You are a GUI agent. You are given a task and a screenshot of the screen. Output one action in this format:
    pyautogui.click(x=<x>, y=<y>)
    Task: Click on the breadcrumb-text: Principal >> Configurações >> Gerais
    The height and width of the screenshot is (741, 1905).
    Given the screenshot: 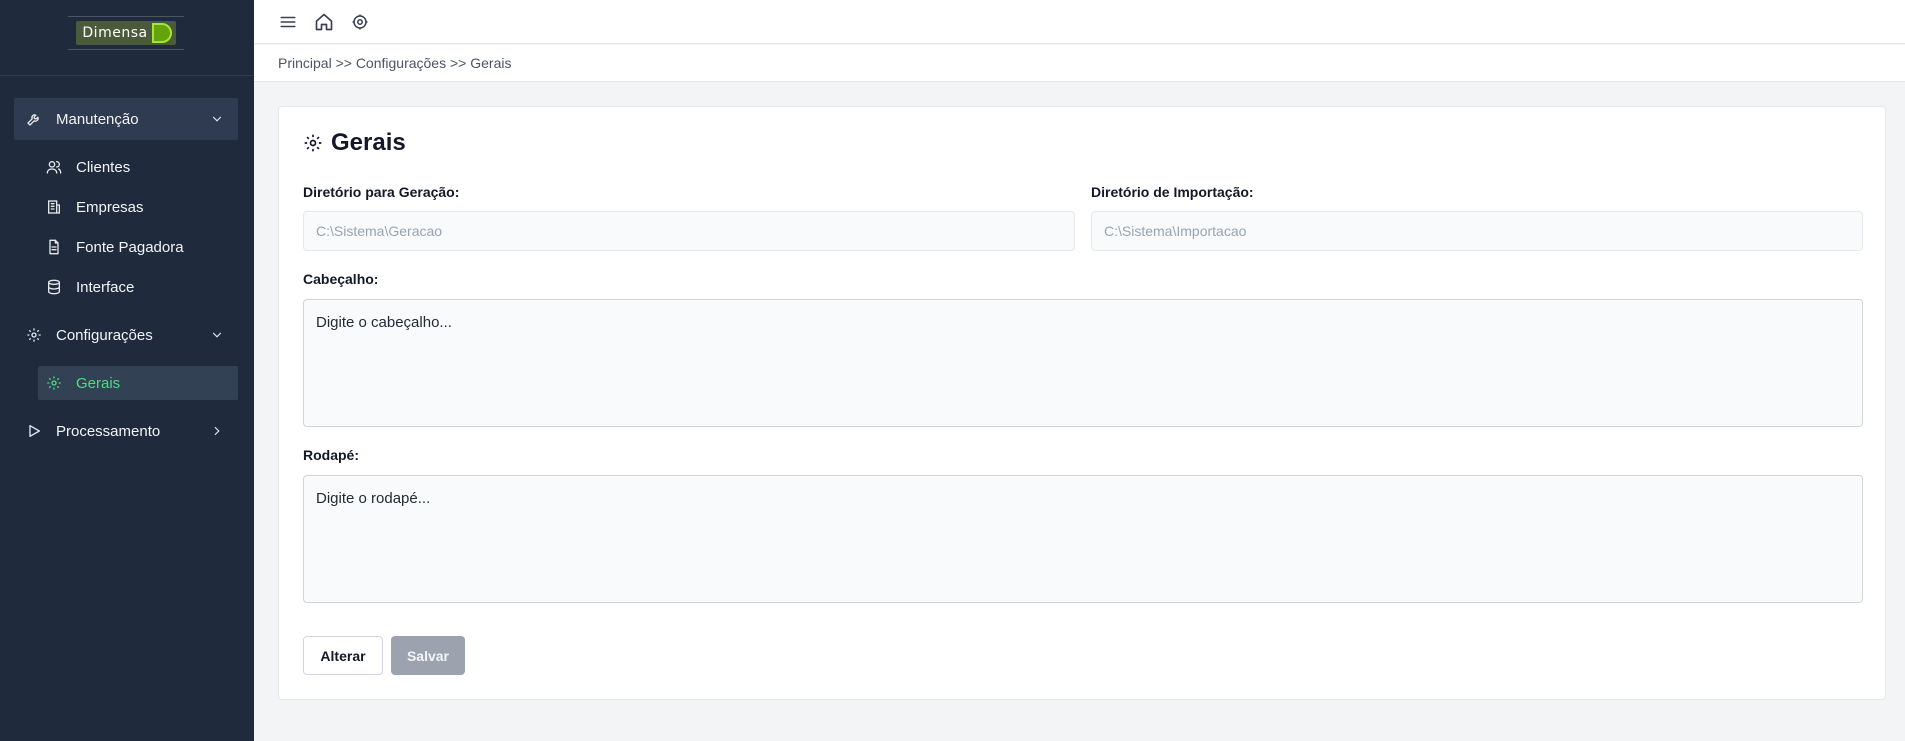 What is the action you would take?
    pyautogui.click(x=394, y=63)
    